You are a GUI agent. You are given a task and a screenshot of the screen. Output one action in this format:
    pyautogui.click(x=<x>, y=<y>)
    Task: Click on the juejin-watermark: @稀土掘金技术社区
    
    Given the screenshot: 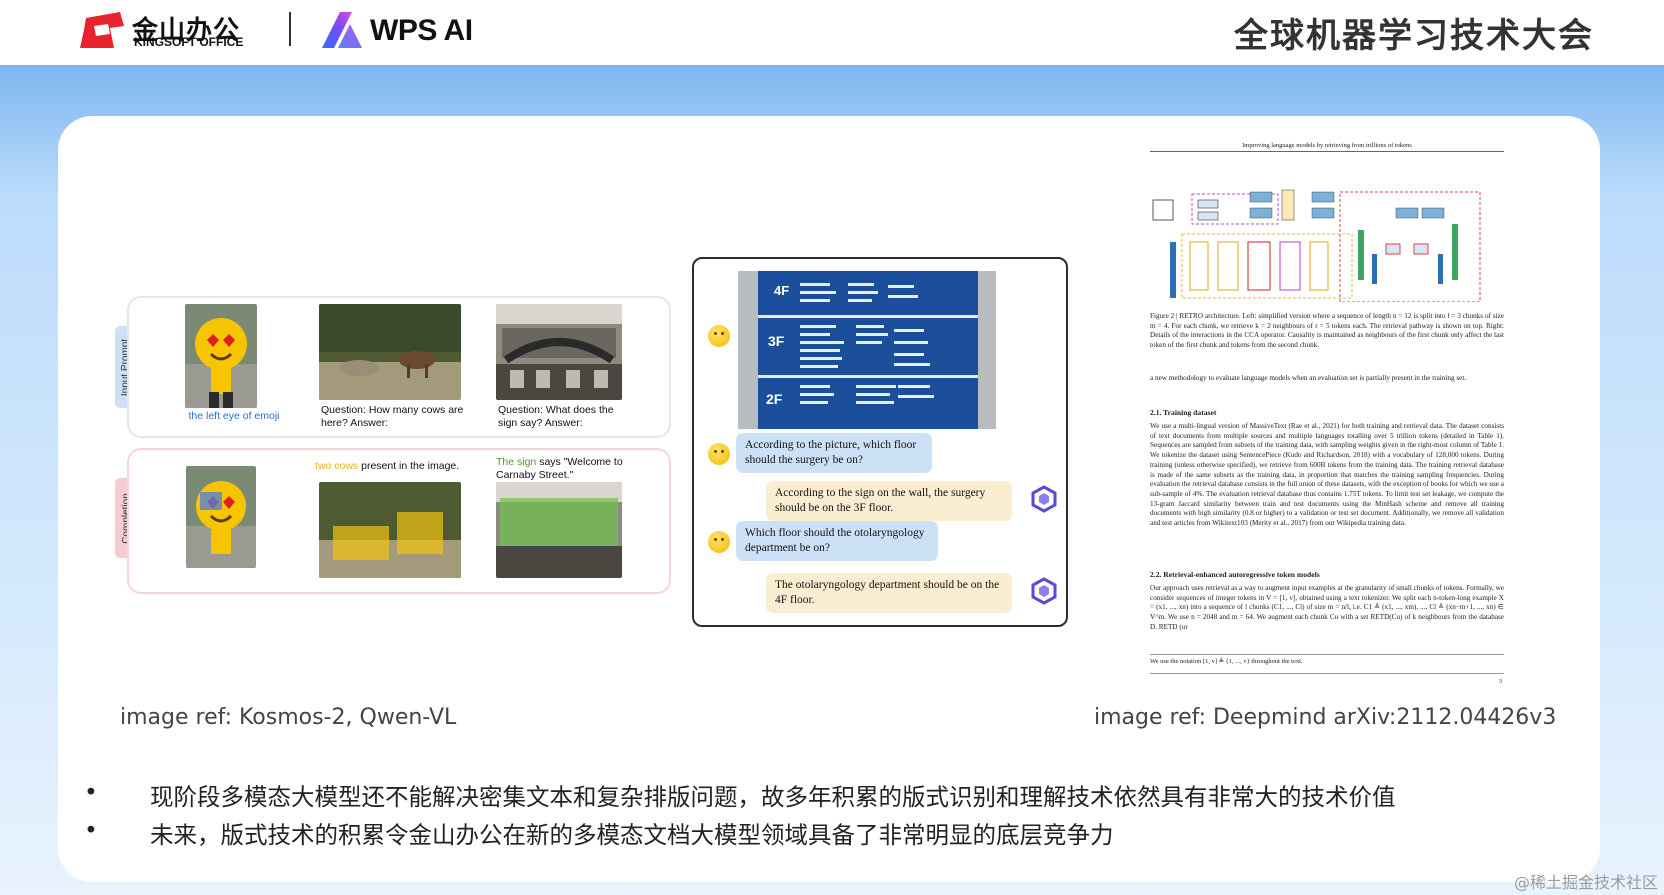 What is the action you would take?
    pyautogui.click(x=1585, y=882)
    